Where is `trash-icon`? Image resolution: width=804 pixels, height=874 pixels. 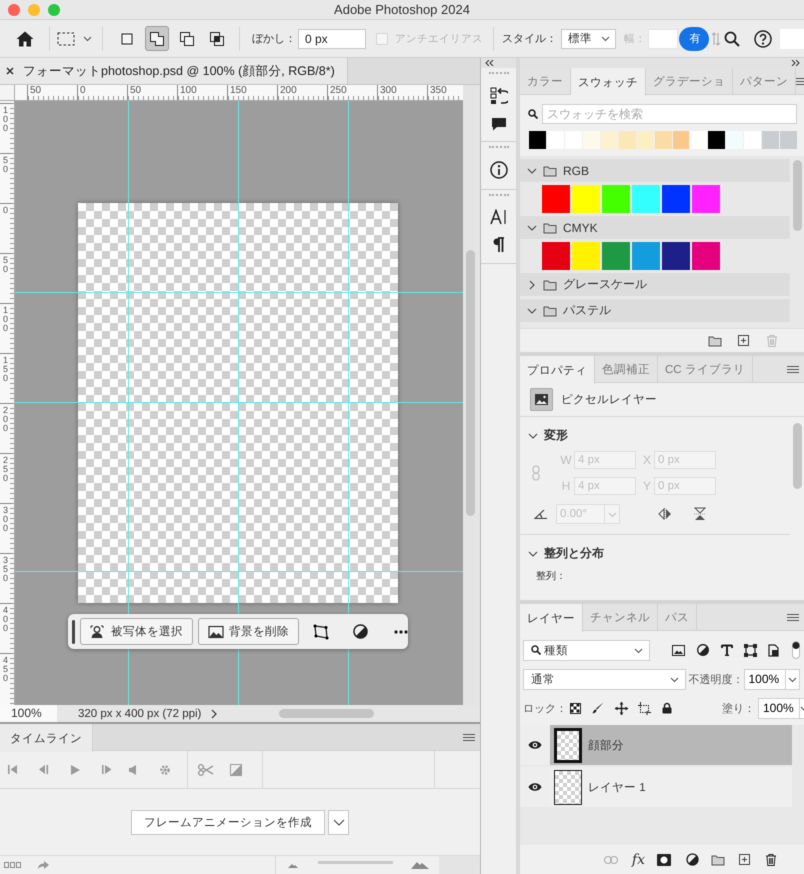
trash-icon is located at coordinates (771, 859).